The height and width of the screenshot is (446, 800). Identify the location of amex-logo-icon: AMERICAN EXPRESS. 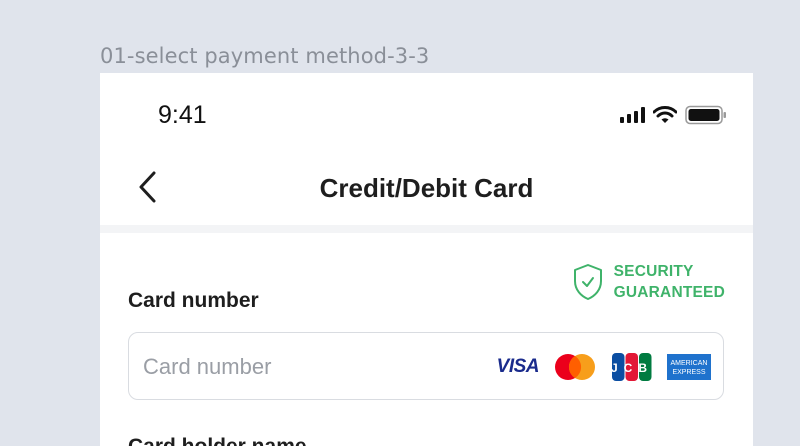
(689, 367).